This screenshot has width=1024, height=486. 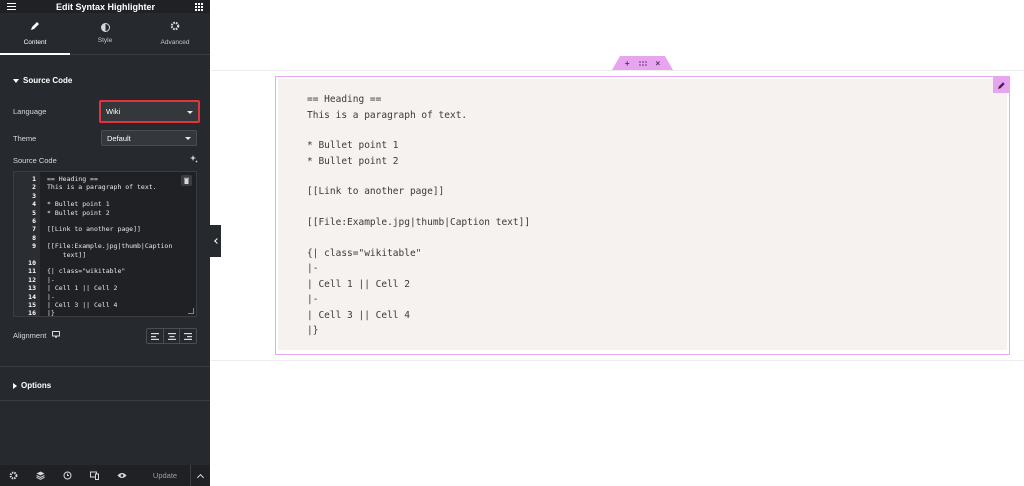 What do you see at coordinates (32, 288) in the screenshot?
I see `line-number: 13` at bounding box center [32, 288].